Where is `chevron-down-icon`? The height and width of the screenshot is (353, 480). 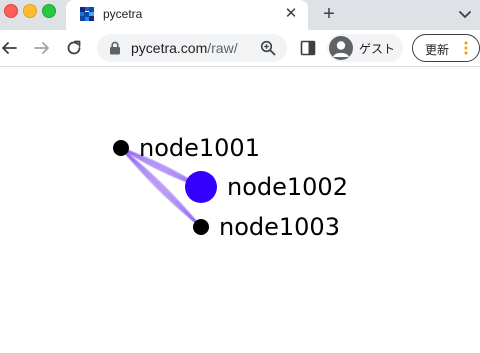 chevron-down-icon is located at coordinates (465, 14).